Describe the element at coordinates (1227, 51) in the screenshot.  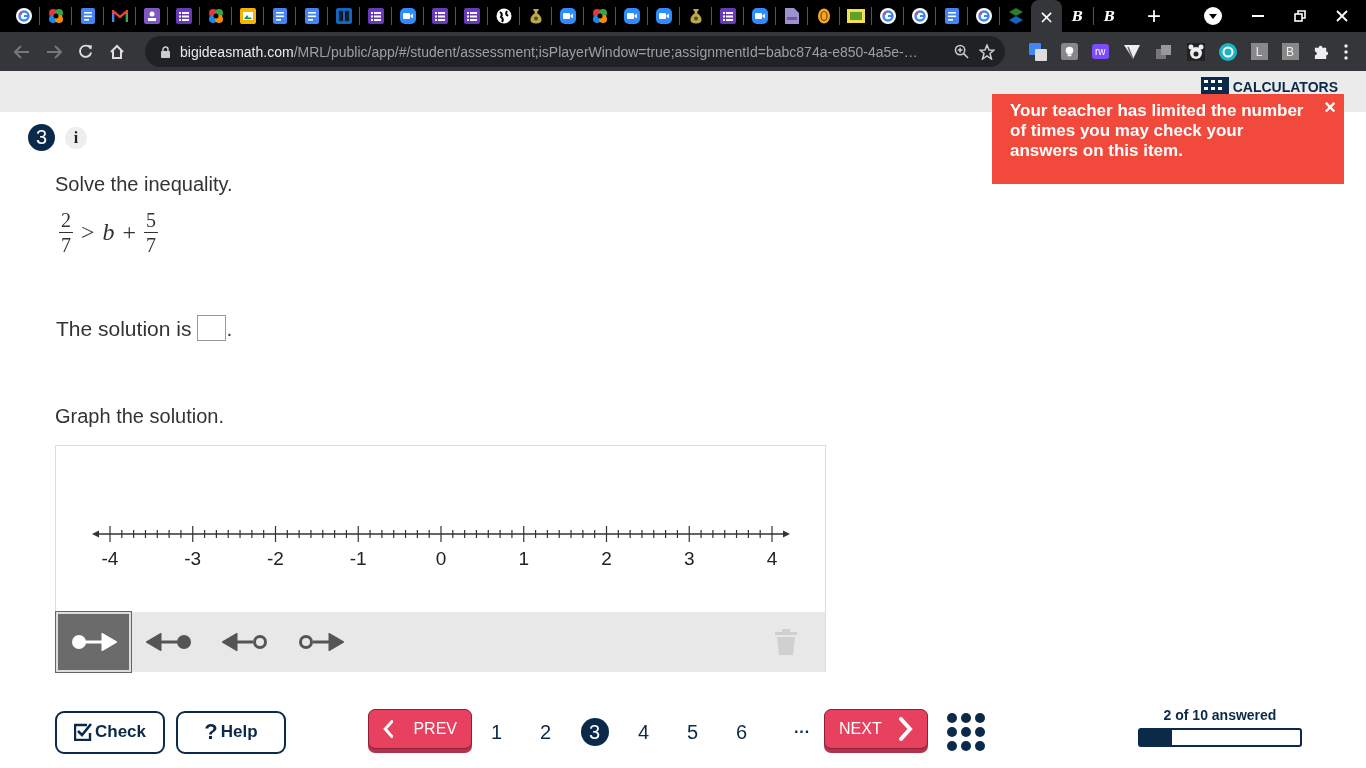
I see `ring-icon` at that location.